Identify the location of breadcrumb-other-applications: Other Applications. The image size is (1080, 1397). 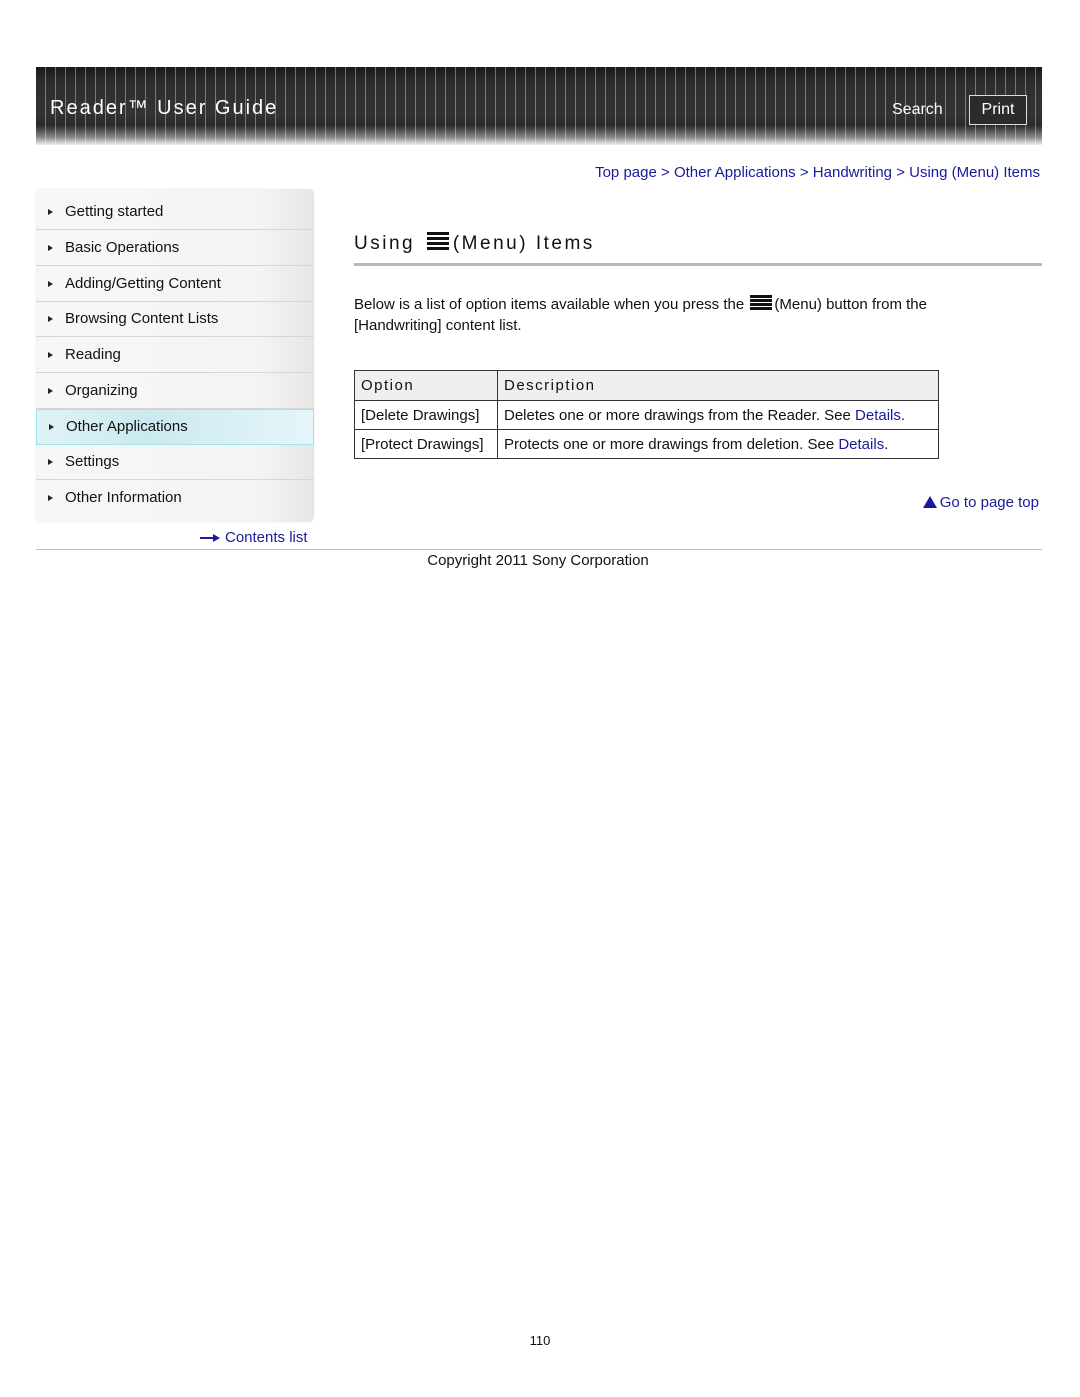
(735, 172).